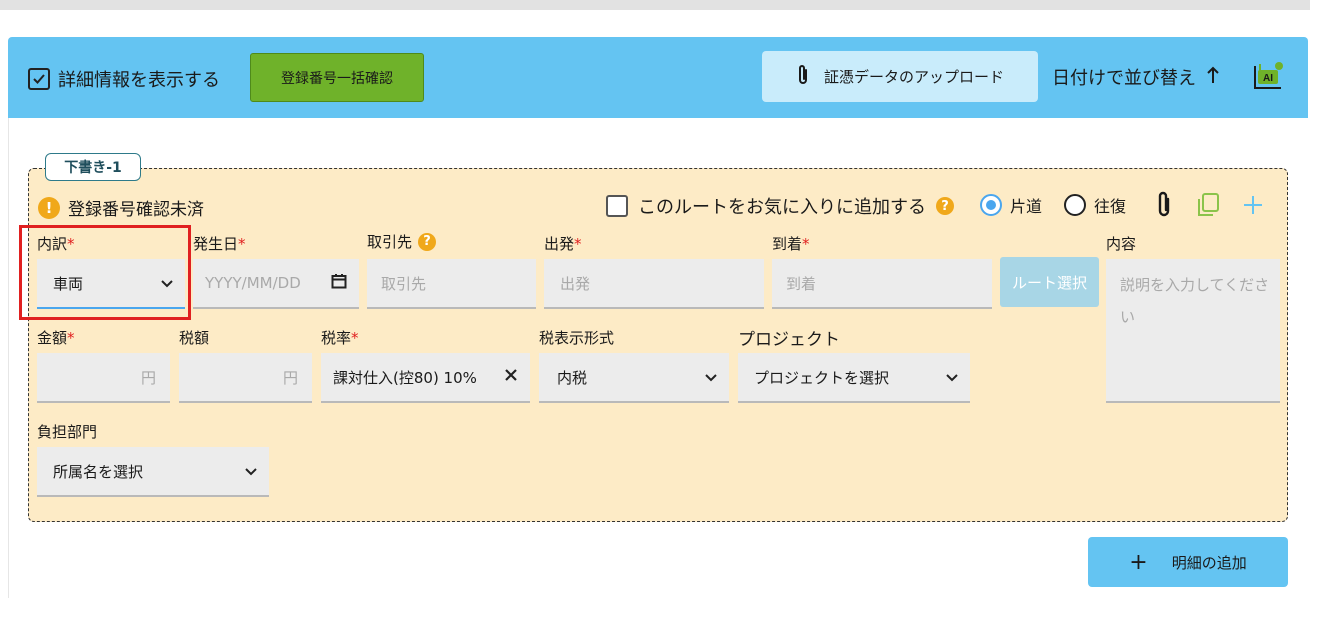  I want to click on warning-icon: !, so click(49, 207).